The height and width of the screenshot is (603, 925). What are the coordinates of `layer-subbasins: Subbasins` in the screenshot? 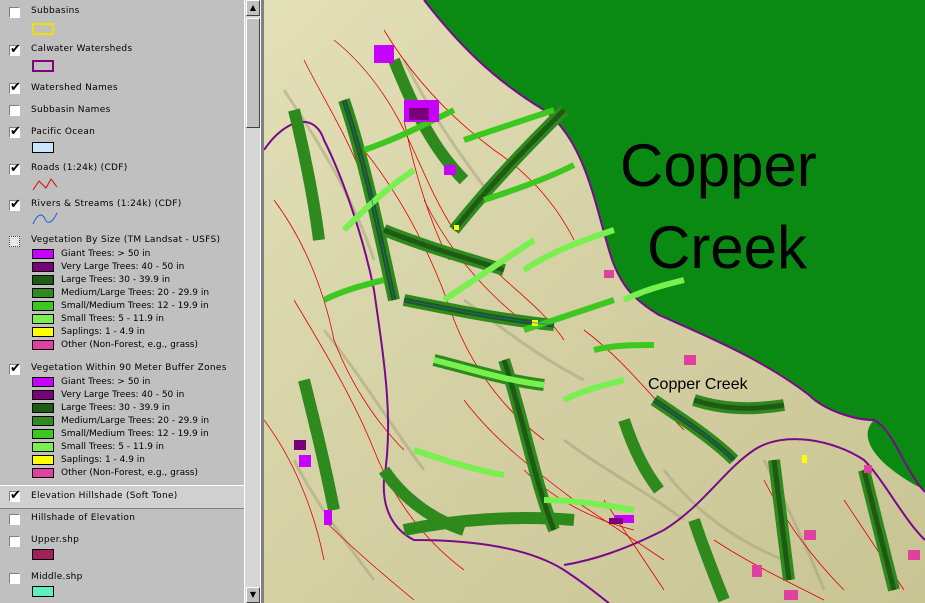 It's located at (122, 21).